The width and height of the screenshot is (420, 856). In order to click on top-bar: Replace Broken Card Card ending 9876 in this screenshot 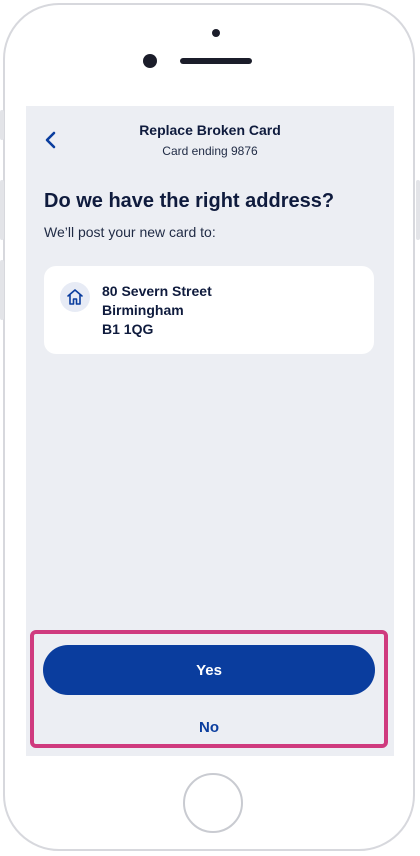, I will do `click(210, 136)`.